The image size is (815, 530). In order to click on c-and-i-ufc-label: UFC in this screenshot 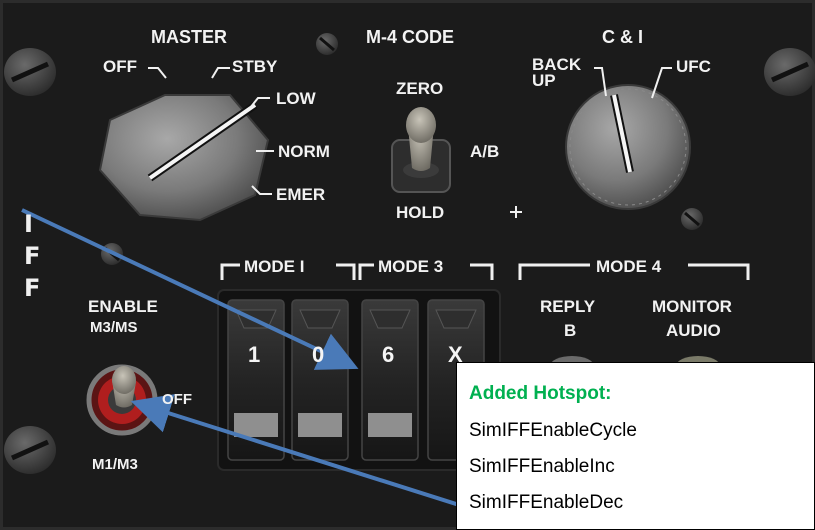, I will do `click(693, 66)`.